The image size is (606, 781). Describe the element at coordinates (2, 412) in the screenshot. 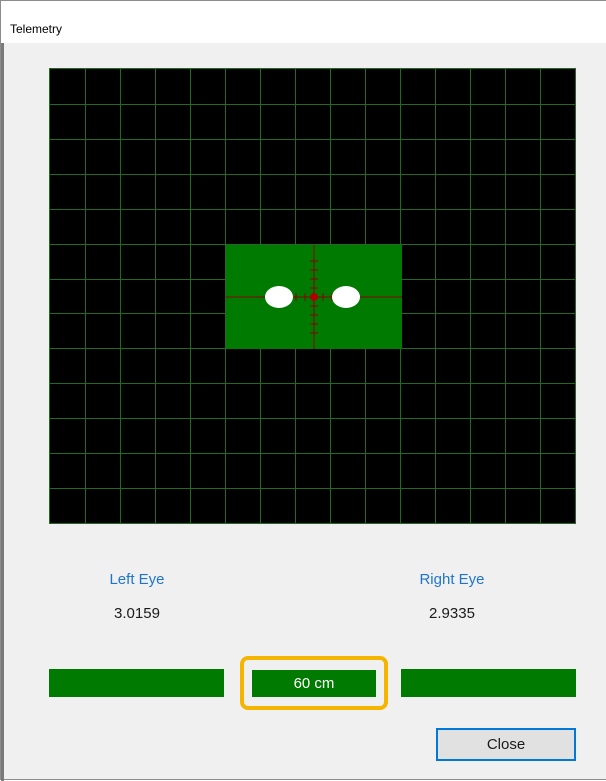

I see `window-left-border` at that location.